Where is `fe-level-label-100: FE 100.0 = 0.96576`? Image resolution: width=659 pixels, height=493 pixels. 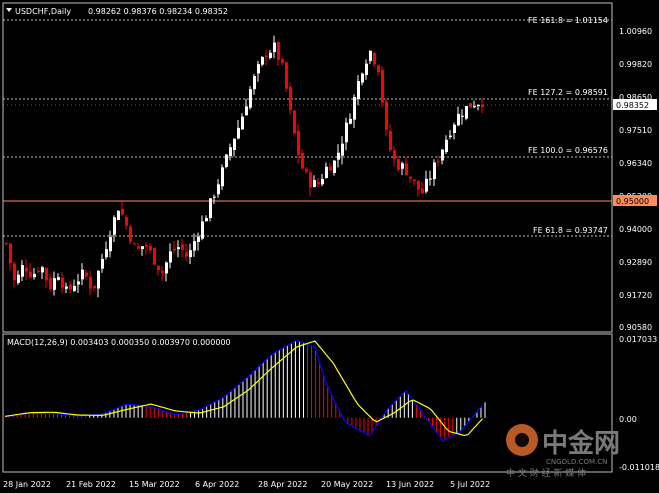 fe-level-label-100: FE 100.0 = 0.96576 is located at coordinates (568, 150).